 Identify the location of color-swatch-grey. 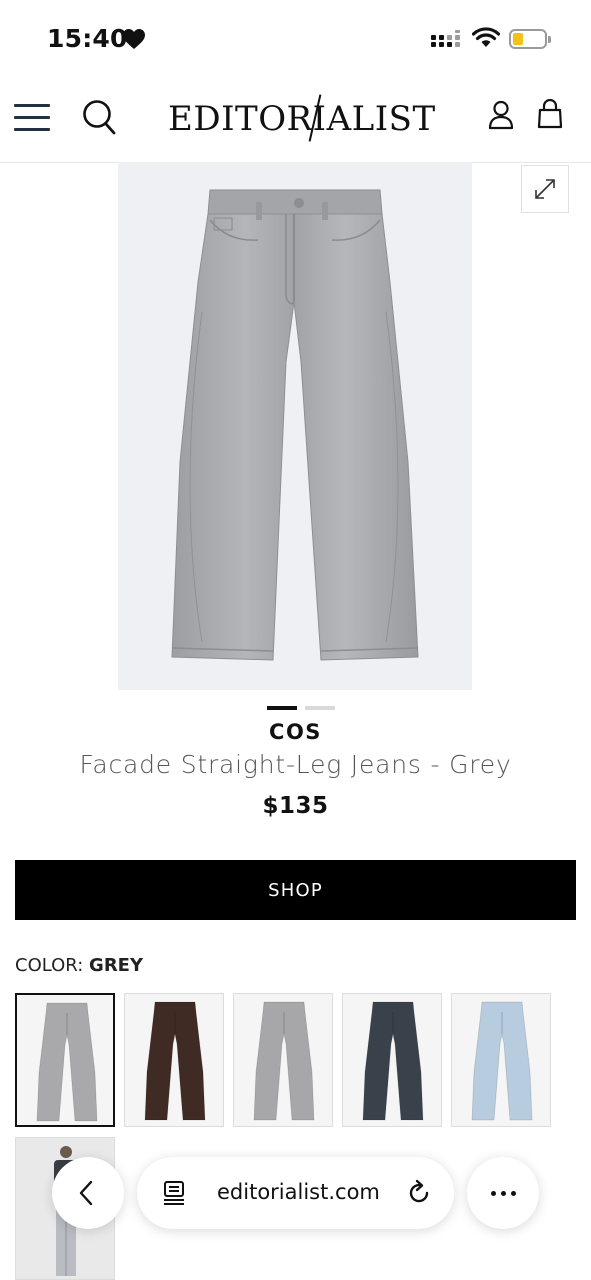
(65, 1060).